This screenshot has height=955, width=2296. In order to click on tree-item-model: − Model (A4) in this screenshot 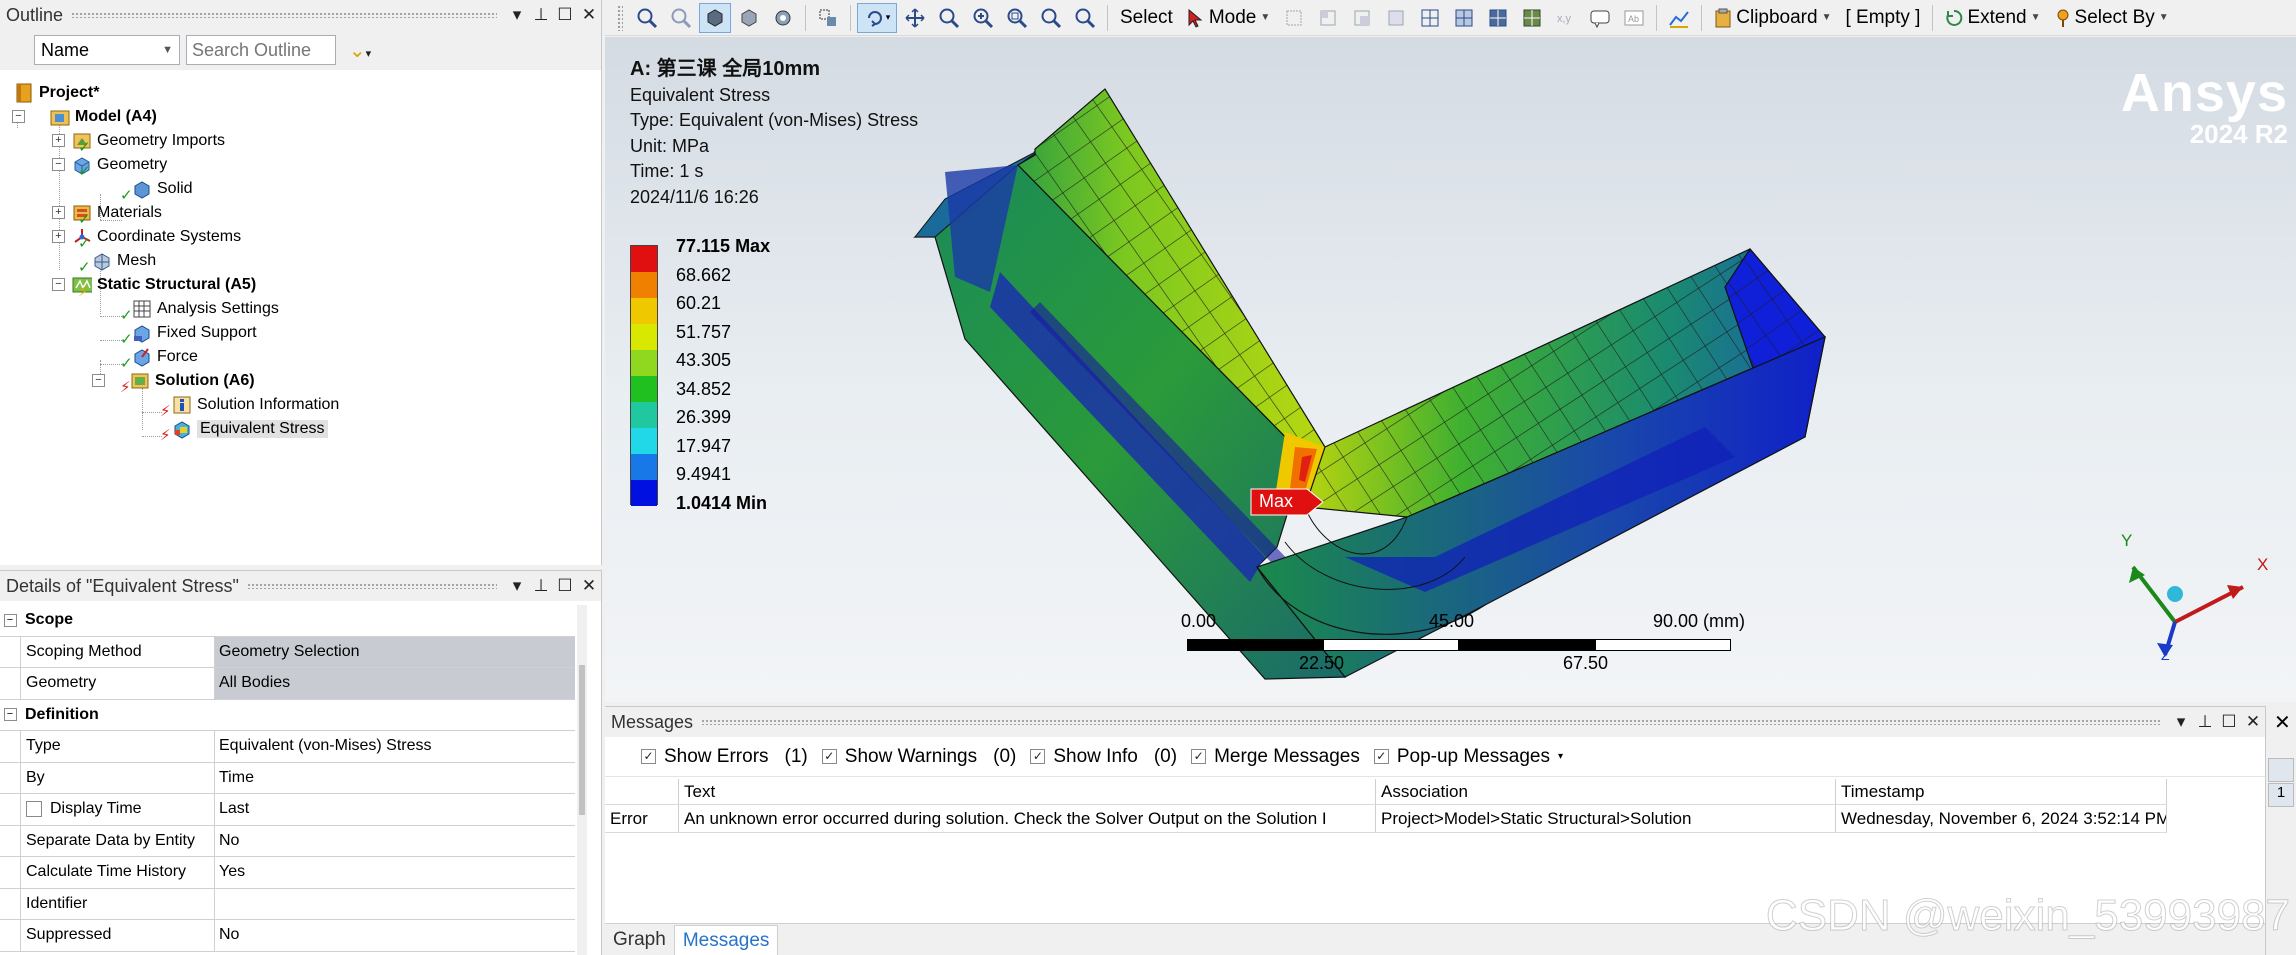, I will do `click(84, 117)`.